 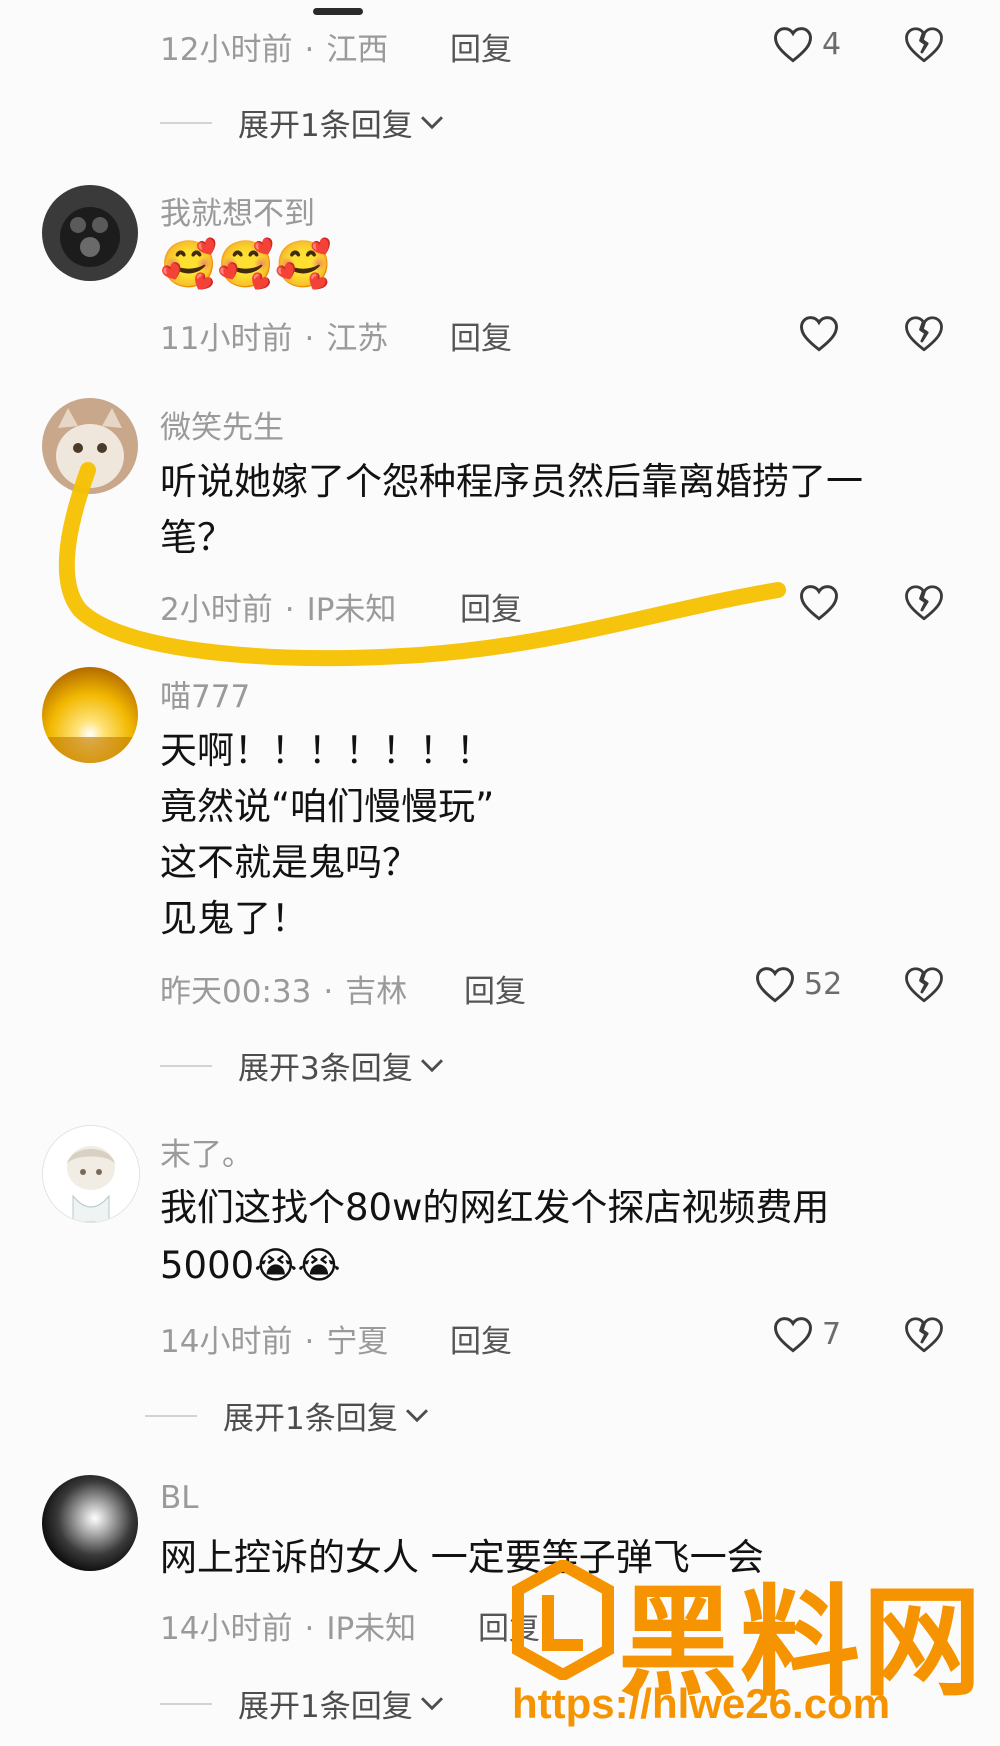 I want to click on comment-meta: 14小时前 · 宁夏, so click(x=274, y=1342).